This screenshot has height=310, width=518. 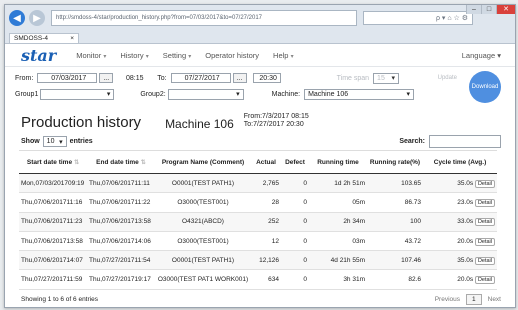 What do you see at coordinates (91, 55) in the screenshot?
I see `menu-monitor: Monitor ▾` at bounding box center [91, 55].